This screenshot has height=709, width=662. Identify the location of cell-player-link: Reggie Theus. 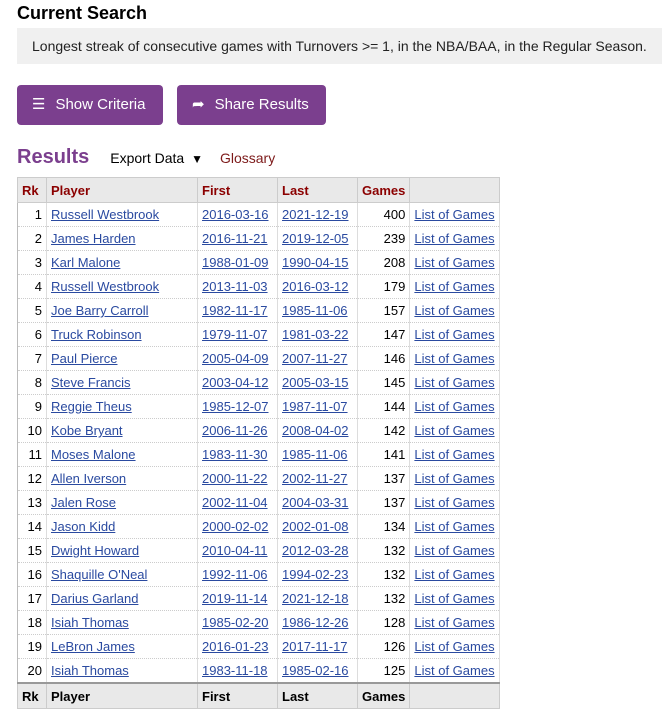
(91, 406).